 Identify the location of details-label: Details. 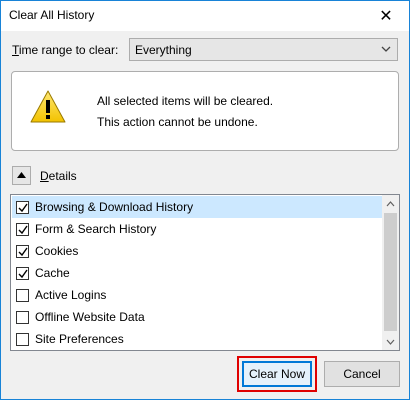
(58, 176).